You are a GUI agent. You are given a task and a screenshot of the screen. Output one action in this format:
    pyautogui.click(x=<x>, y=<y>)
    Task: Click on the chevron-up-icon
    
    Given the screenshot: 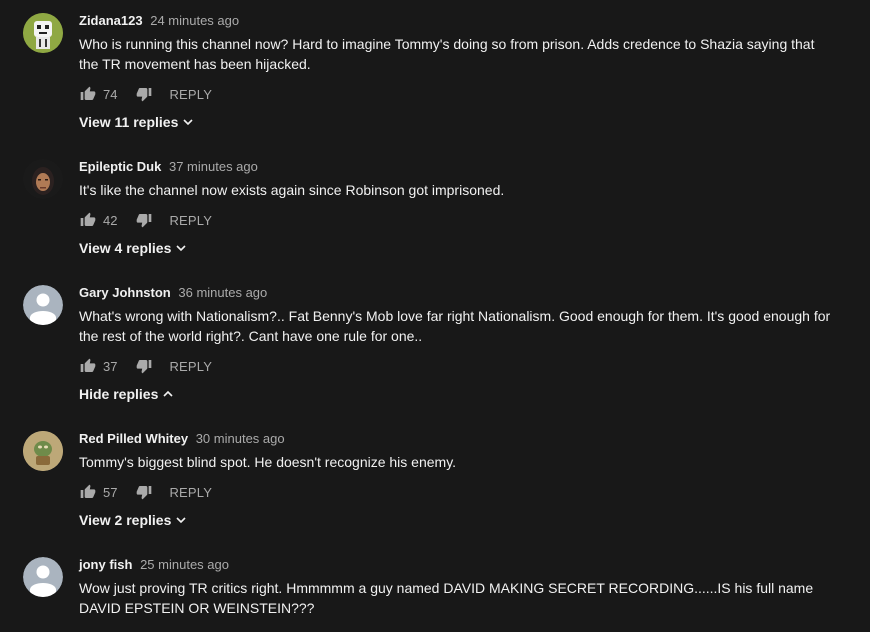 What is the action you would take?
    pyautogui.click(x=168, y=394)
    